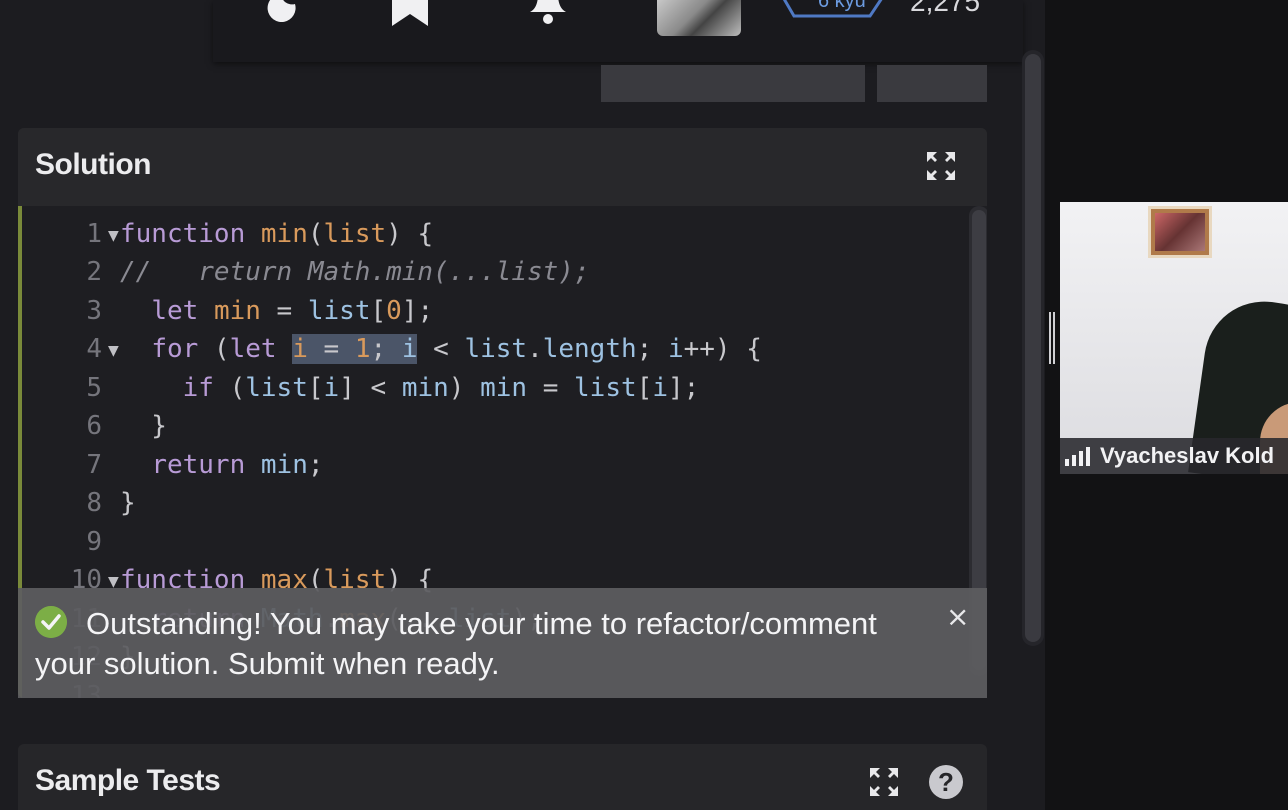 The width and height of the screenshot is (1288, 810). I want to click on solution-title: Solution, so click(93, 164).